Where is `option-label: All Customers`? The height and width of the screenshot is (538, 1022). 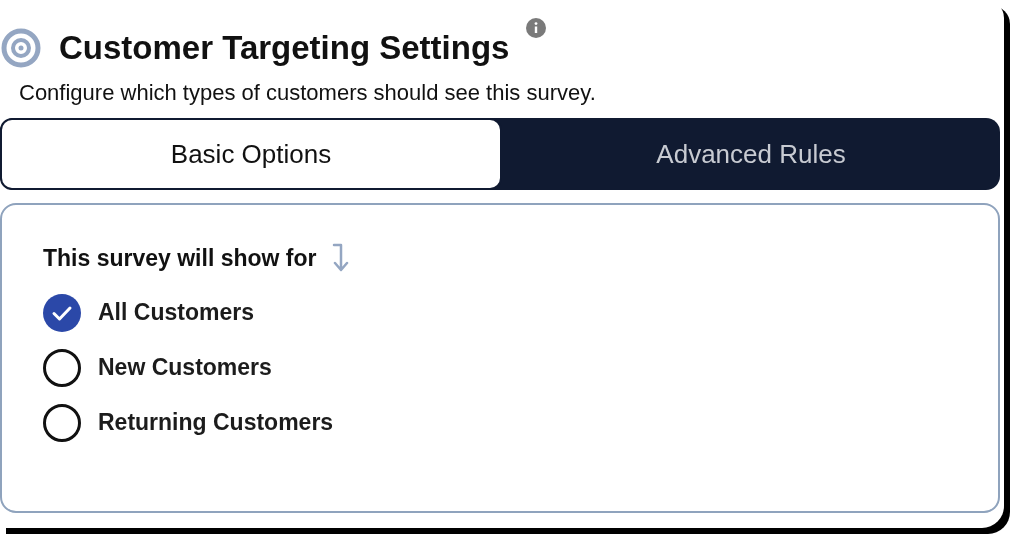
option-label: All Customers is located at coordinates (176, 312).